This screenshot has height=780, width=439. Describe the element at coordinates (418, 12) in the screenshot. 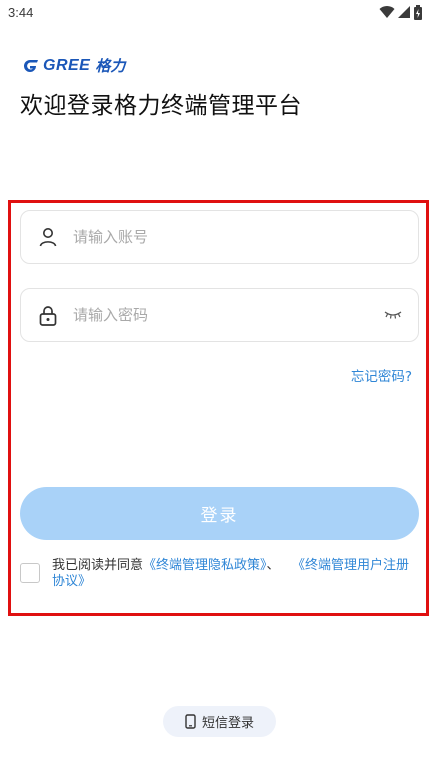

I see `battery-icon` at that location.